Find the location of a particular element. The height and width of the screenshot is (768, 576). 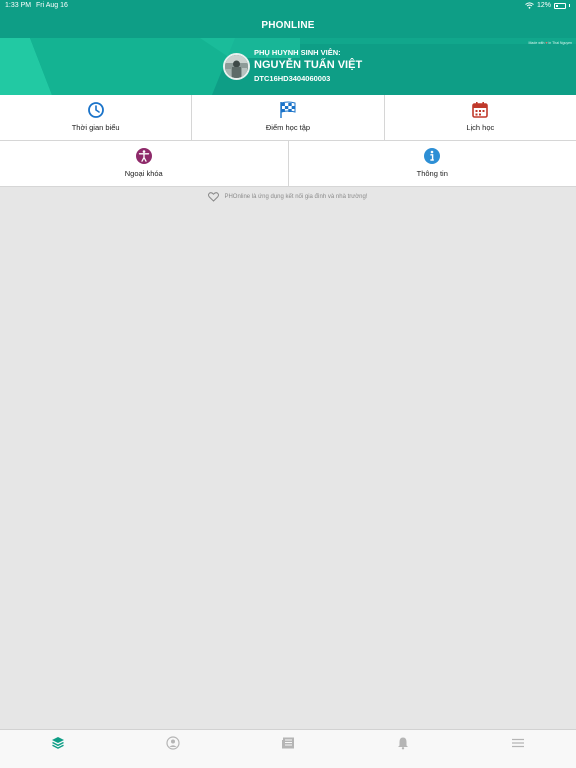

menu-row-2: Ngoại khóa Thông tin is located at coordinates (288, 164).